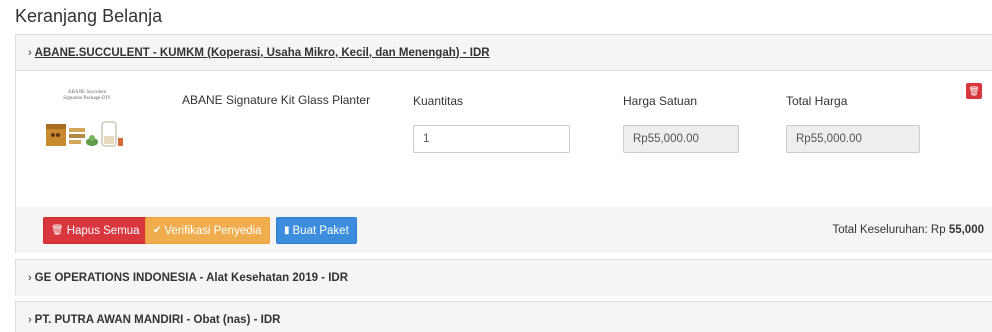 This screenshot has height=332, width=992. I want to click on delete-all-label: Hapus Semua, so click(103, 230).